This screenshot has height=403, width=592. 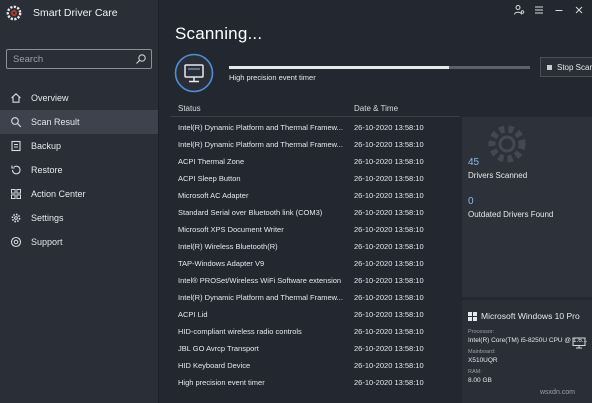 I want to click on processor-label: Processor:, so click(x=481, y=332).